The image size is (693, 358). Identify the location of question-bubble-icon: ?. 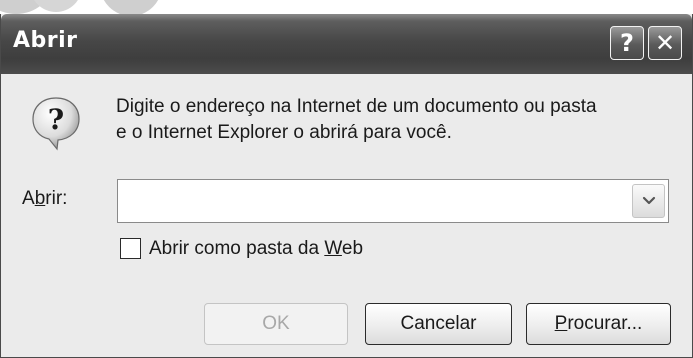
(56, 124).